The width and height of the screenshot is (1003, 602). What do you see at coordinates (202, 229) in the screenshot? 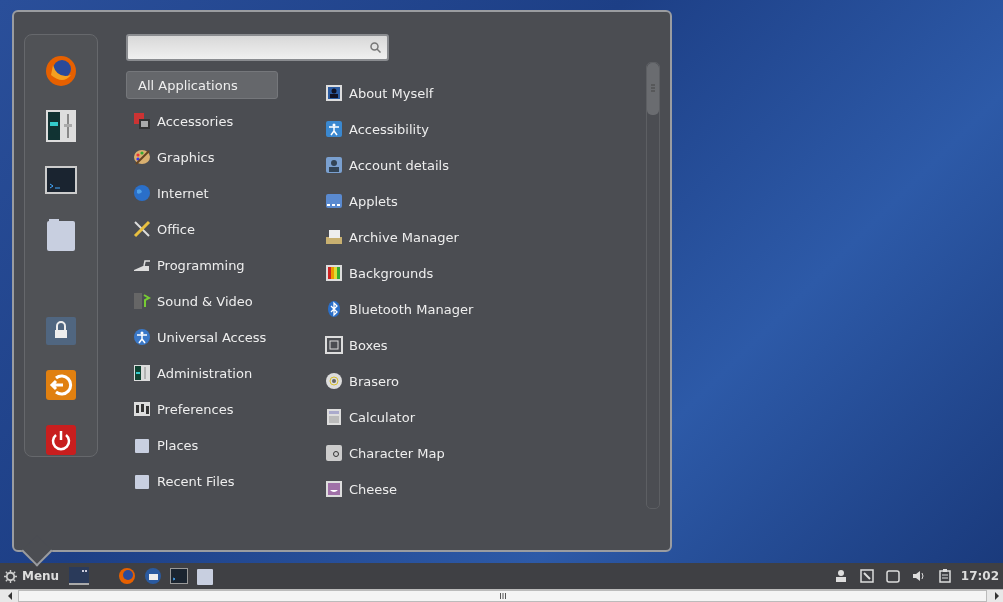
I see `category-item: Office` at bounding box center [202, 229].